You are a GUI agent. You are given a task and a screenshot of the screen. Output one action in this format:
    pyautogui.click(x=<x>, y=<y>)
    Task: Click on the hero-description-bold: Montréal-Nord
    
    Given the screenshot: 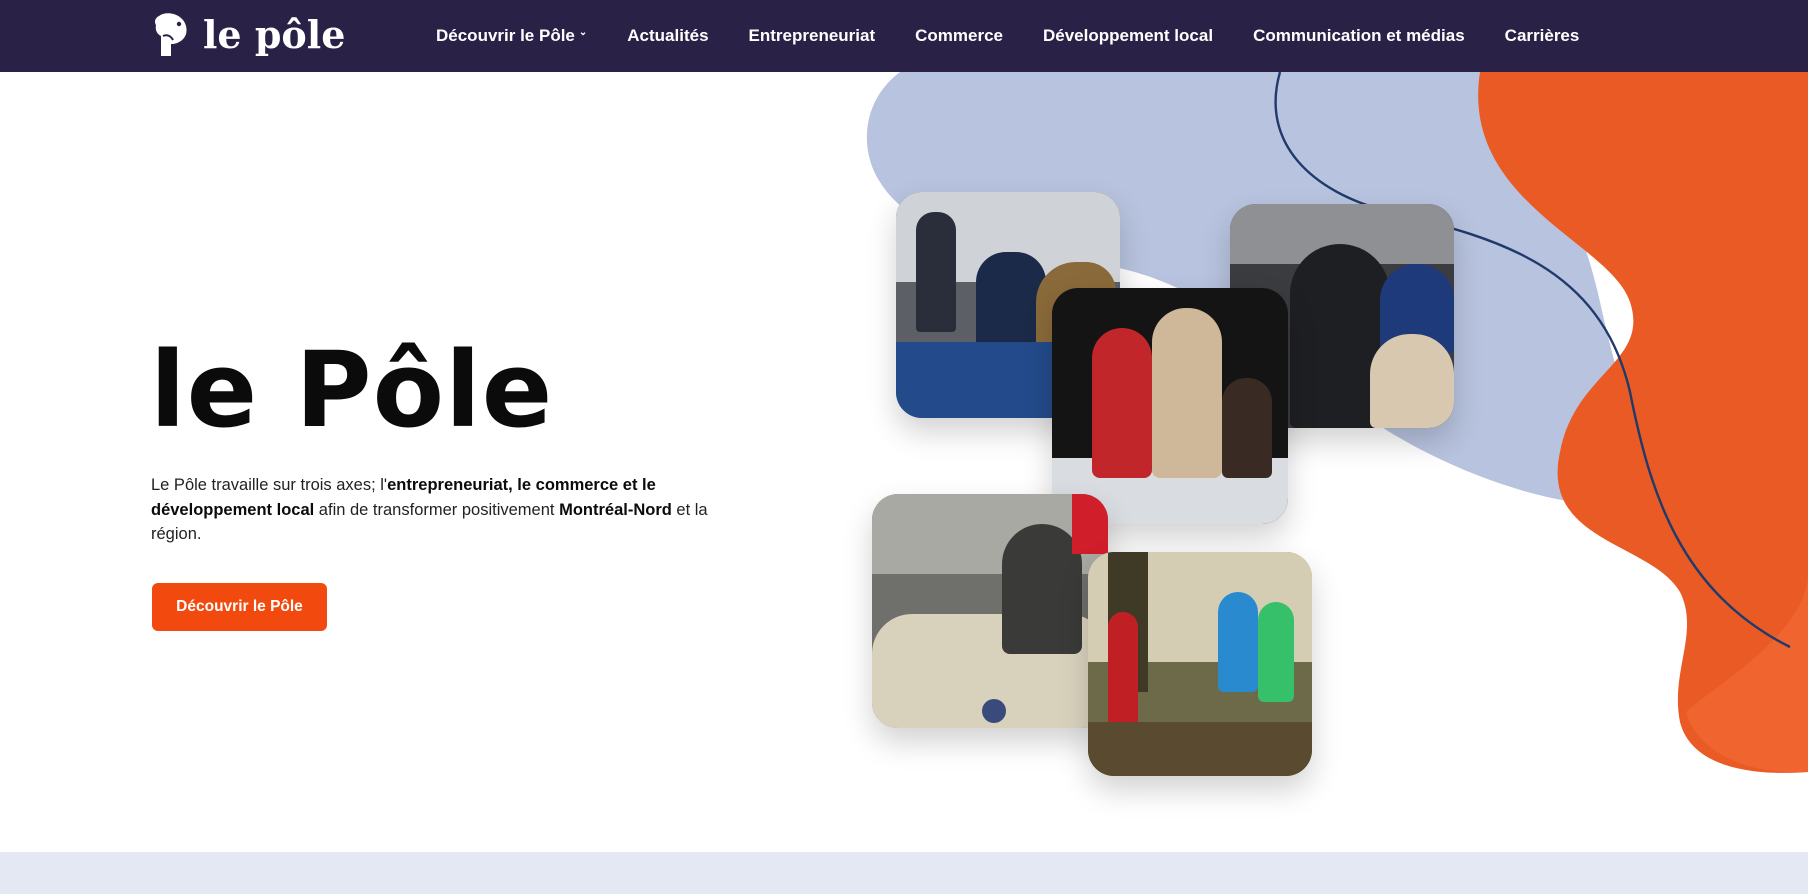 What is the action you would take?
    pyautogui.click(x=615, y=509)
    